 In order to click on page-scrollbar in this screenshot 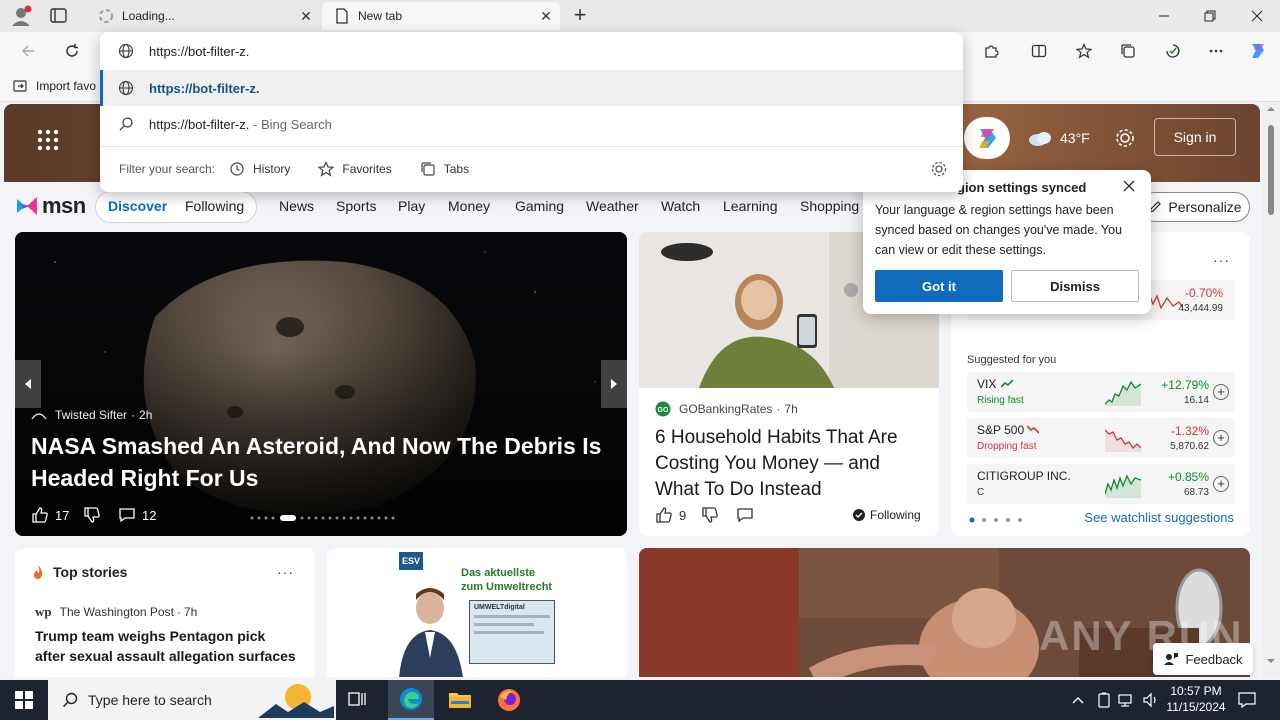, I will do `click(1271, 390)`.